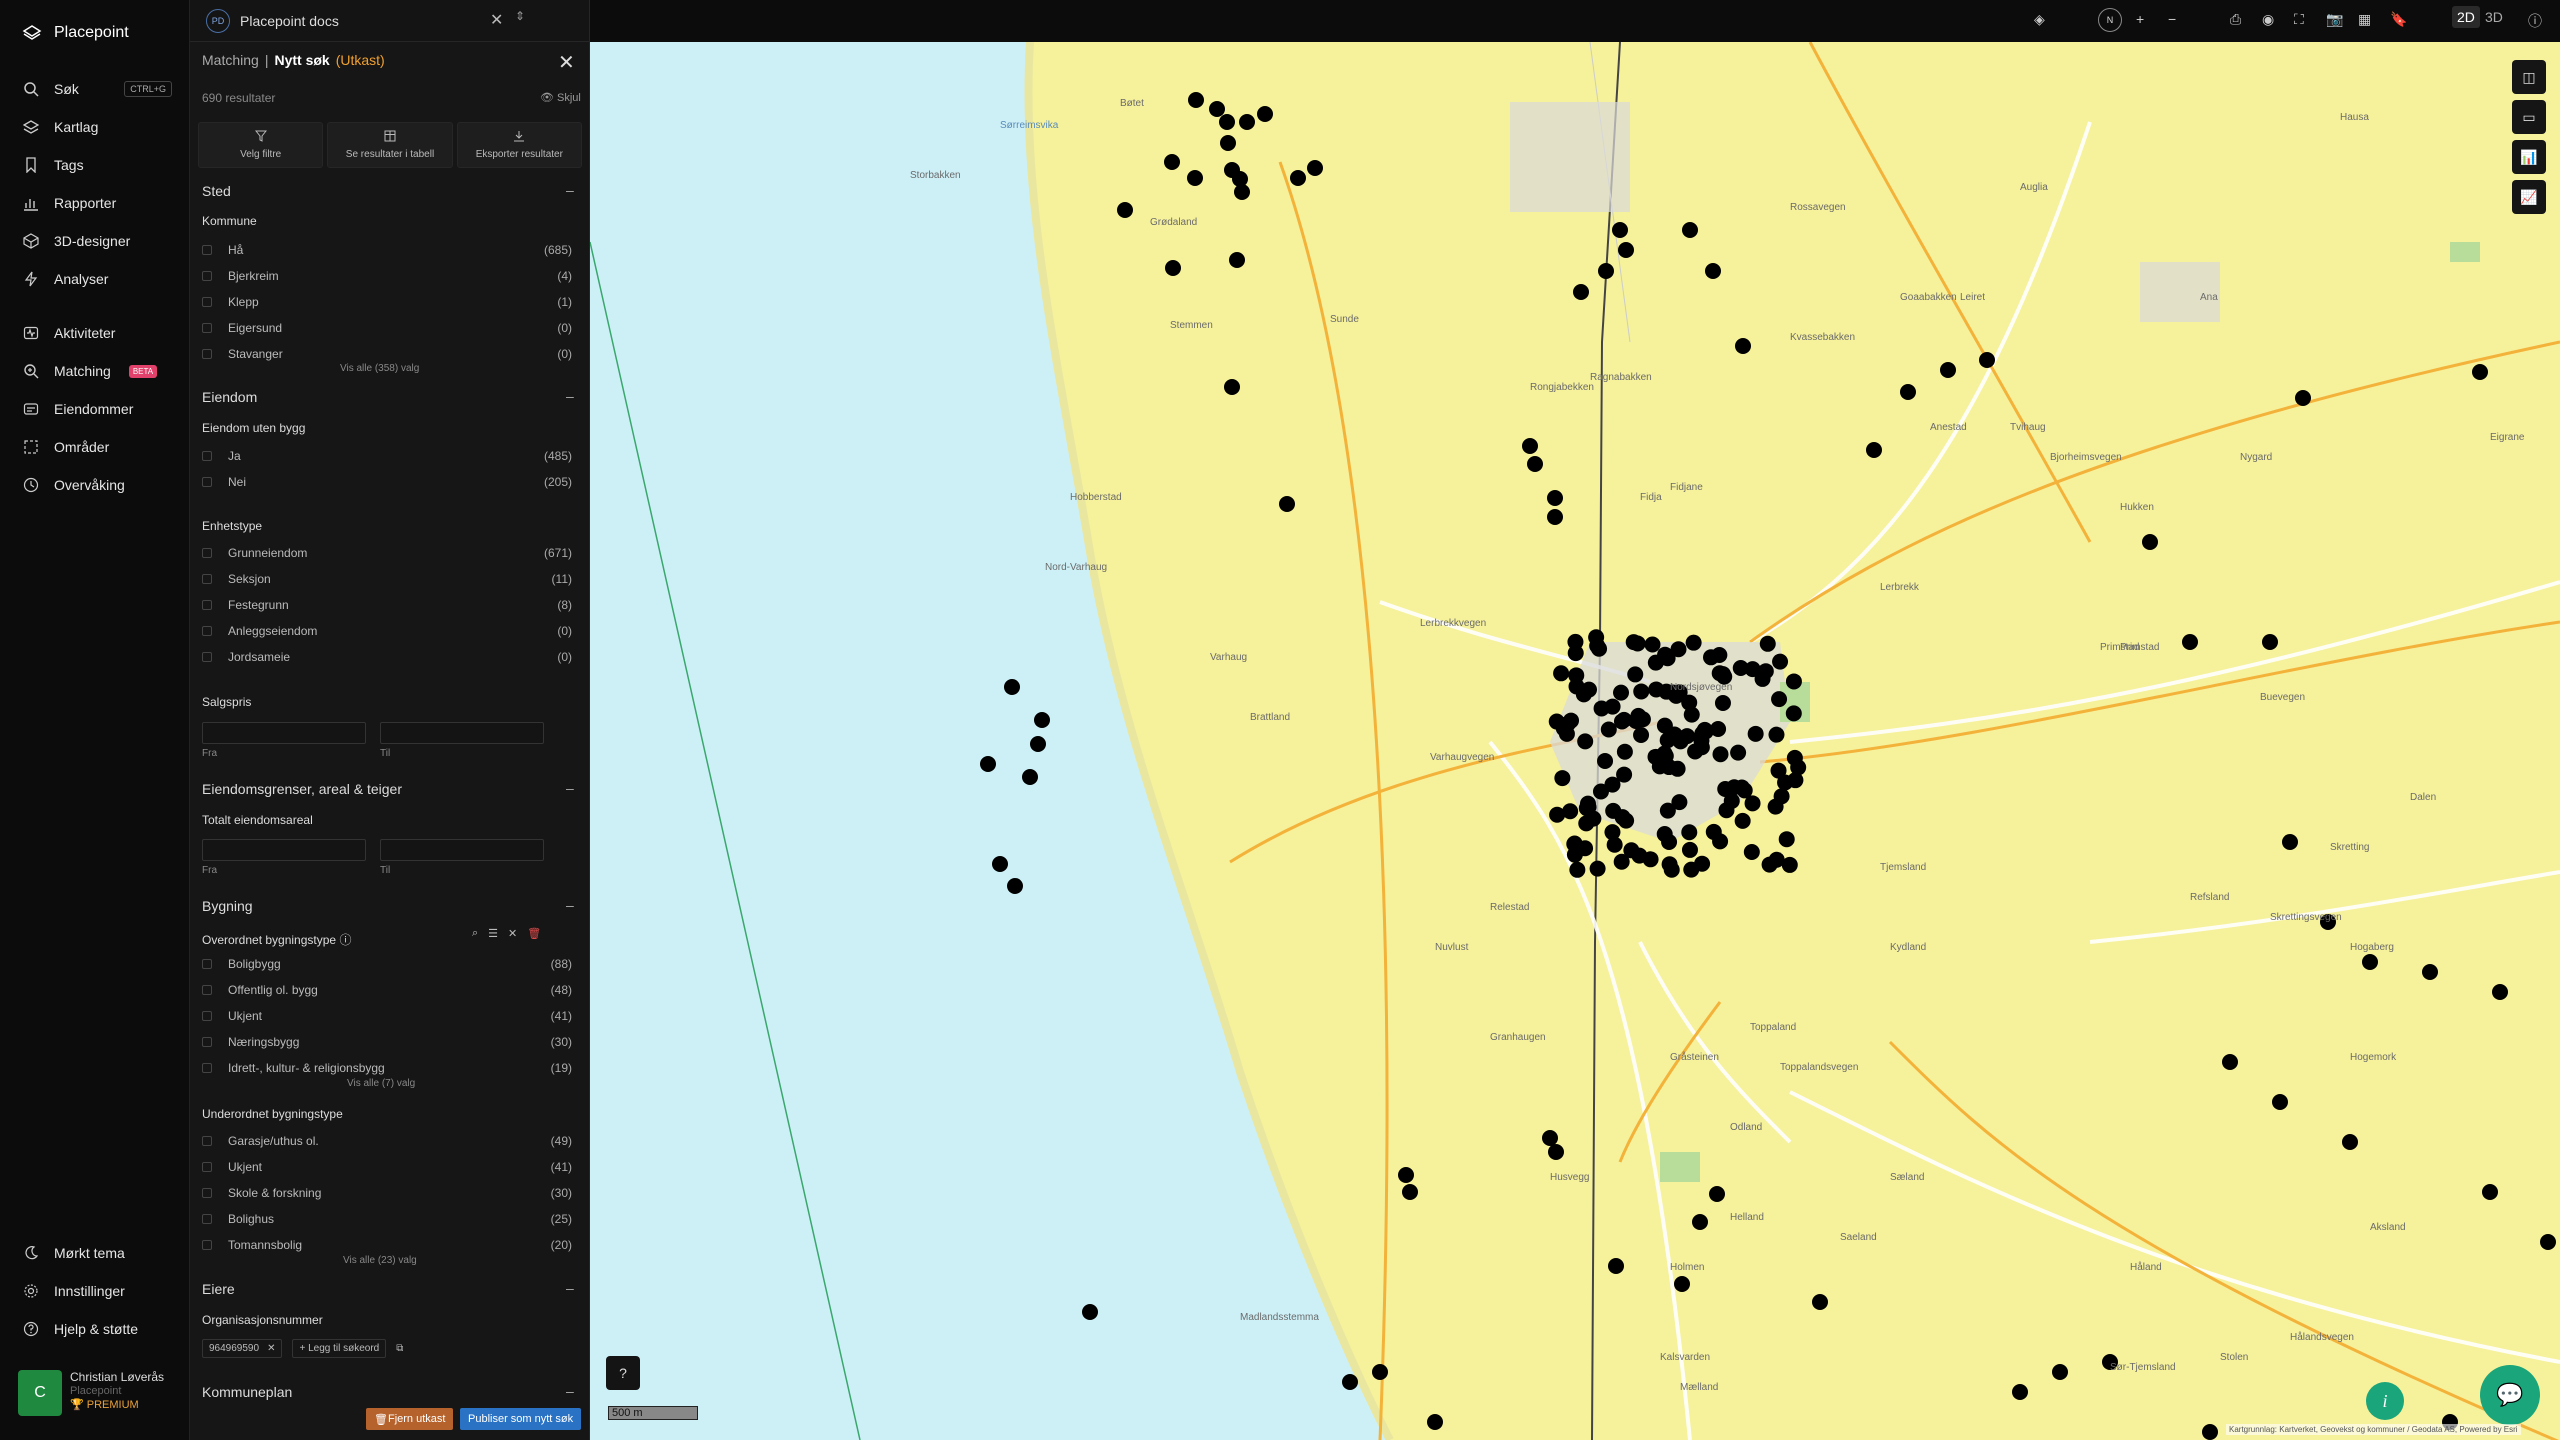 The image size is (2560, 1440). I want to click on option-row: Anleggseiendom (0), so click(387, 631).